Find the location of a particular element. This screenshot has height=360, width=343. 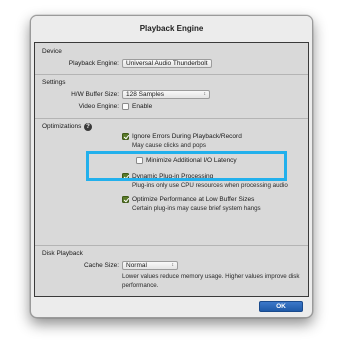

dynamic-plugin-label: Dynamic Plug-in Processing is located at coordinates (173, 176).